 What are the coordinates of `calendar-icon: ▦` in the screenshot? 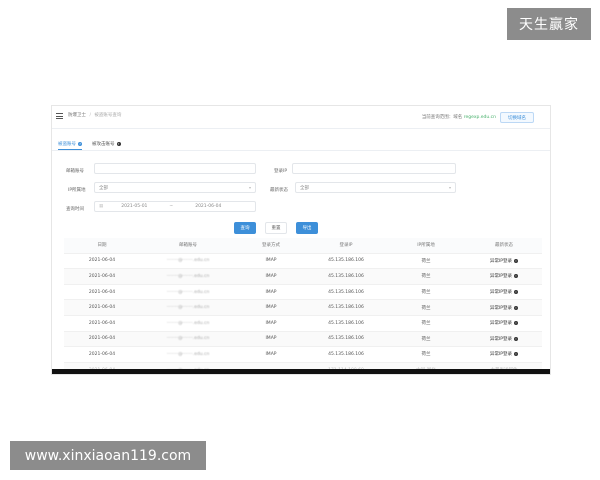 It's located at (101, 206).